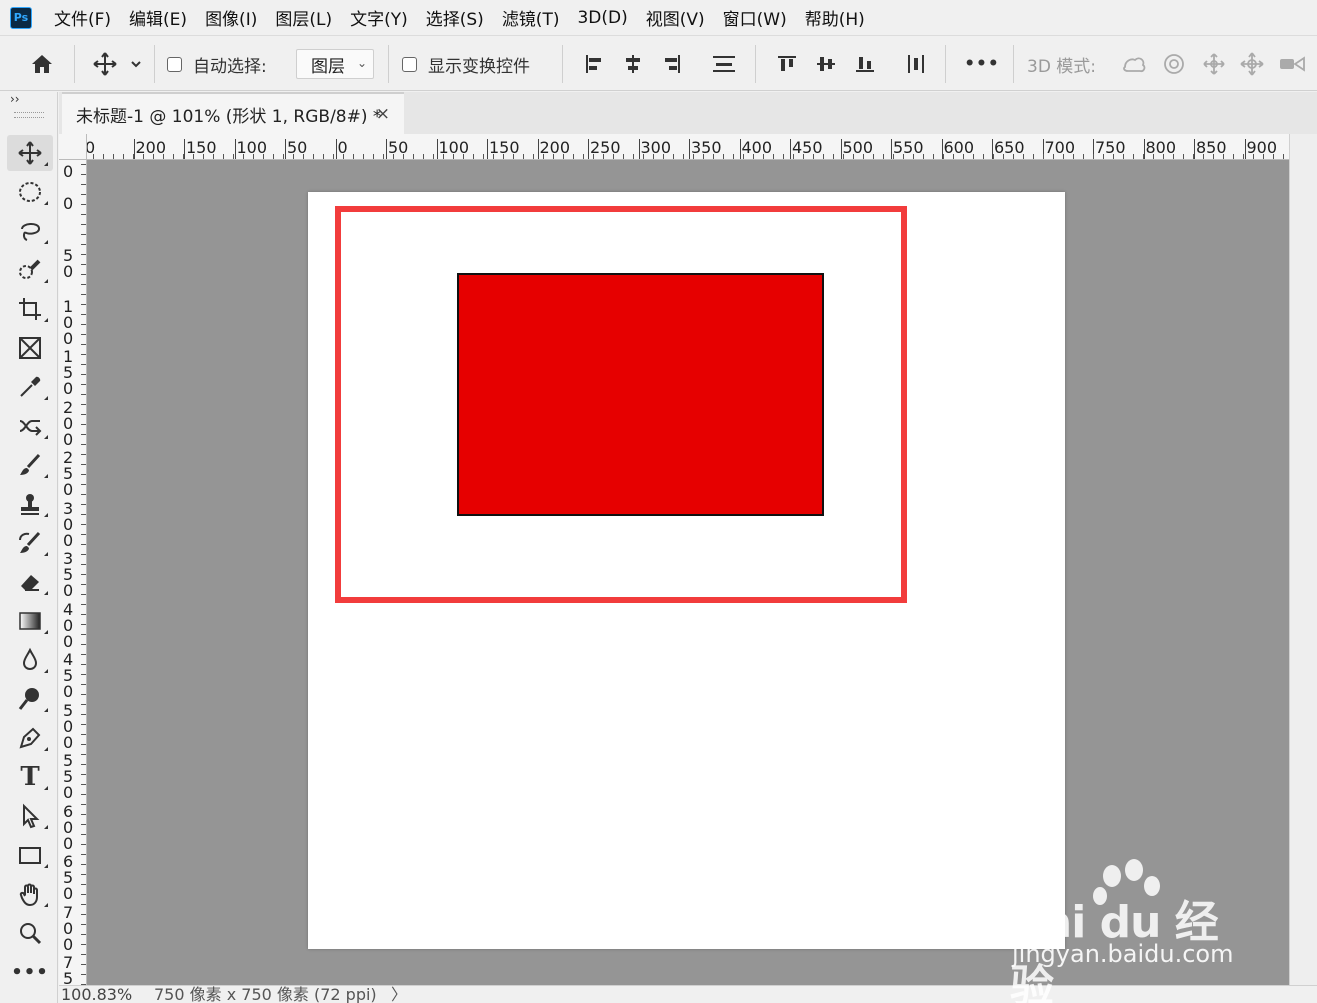 The height and width of the screenshot is (1003, 1317). Describe the element at coordinates (303, 17) in the screenshot. I see `menu-layer: 图层(L)` at that location.